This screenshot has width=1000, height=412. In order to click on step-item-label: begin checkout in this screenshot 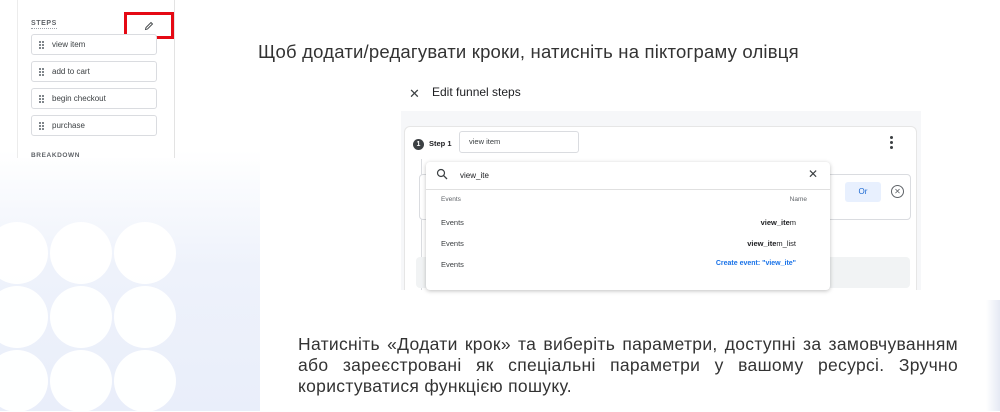, I will do `click(79, 98)`.